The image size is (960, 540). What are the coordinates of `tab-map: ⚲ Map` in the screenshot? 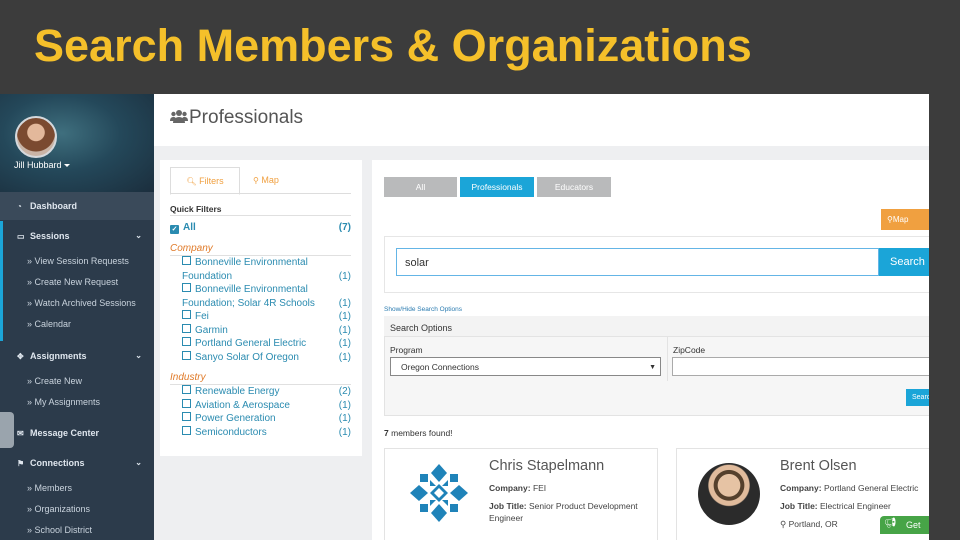 It's located at (266, 180).